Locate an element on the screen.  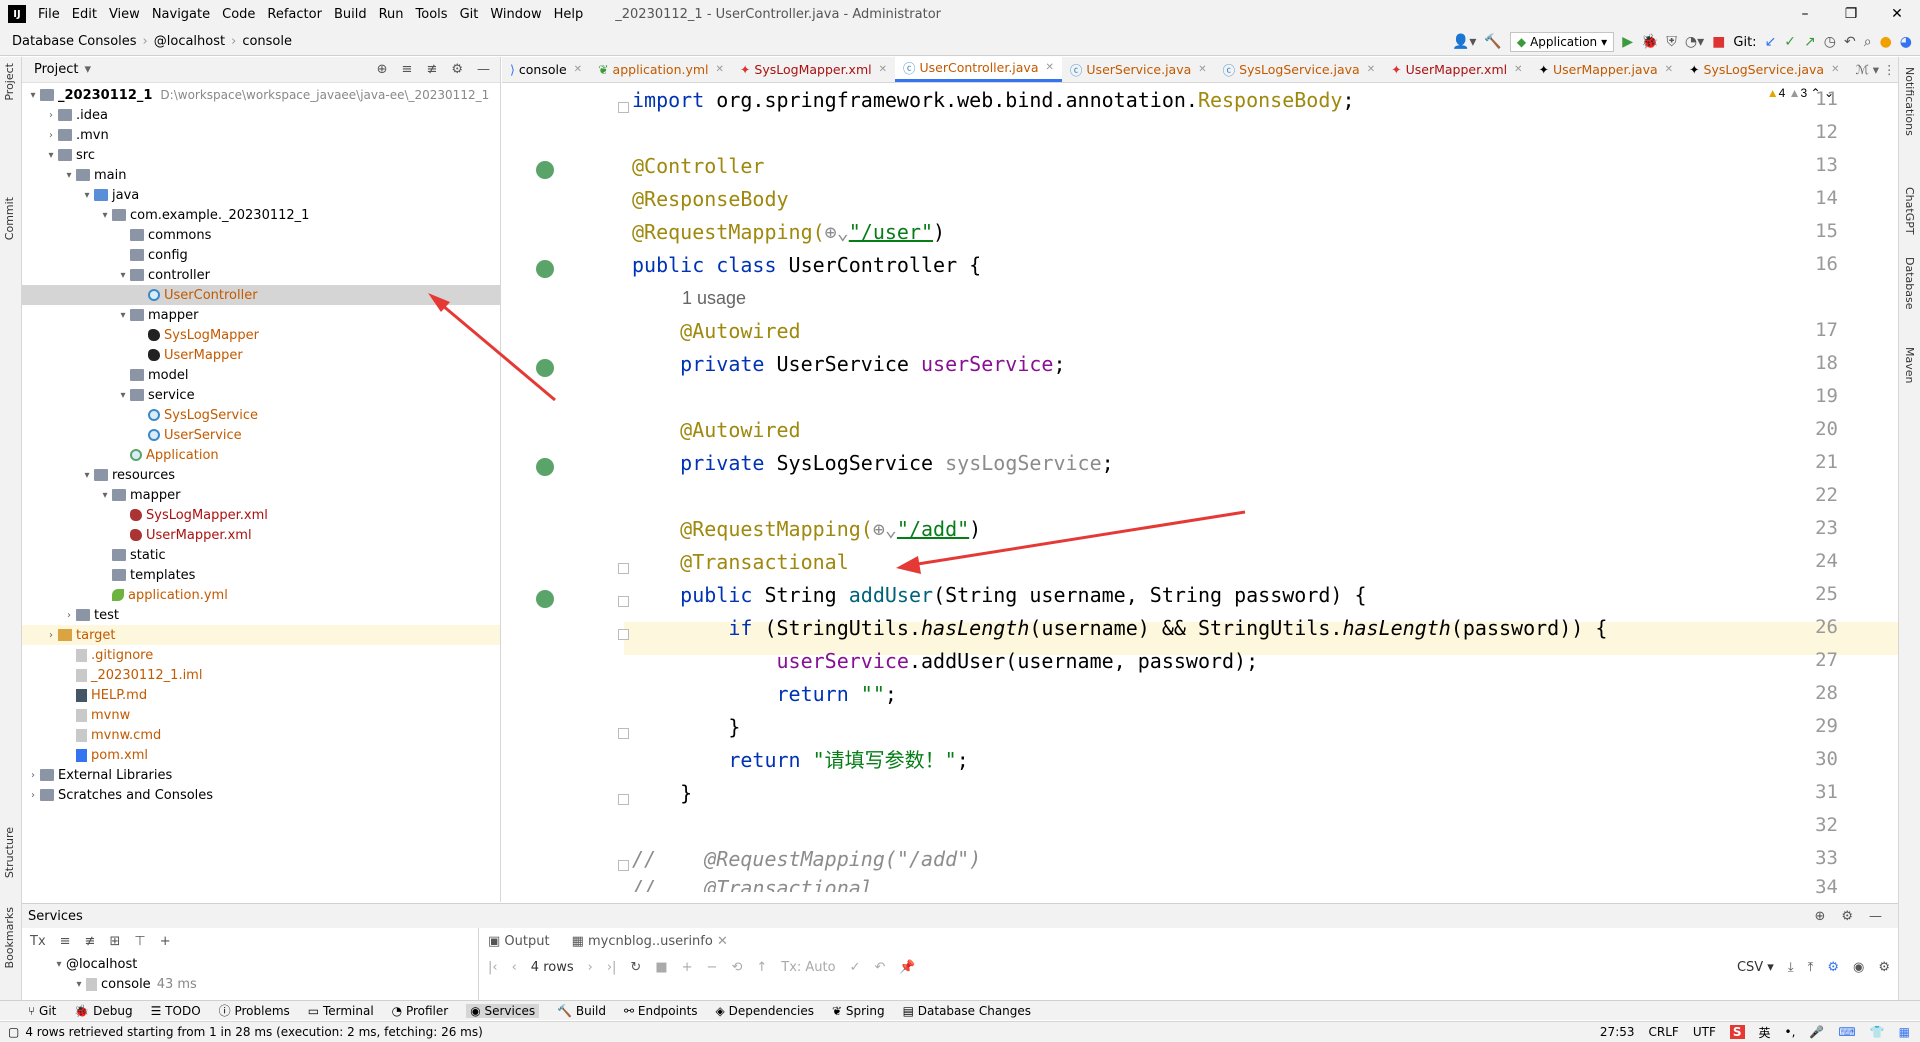
submit-icon: ↑ is located at coordinates (761, 967).